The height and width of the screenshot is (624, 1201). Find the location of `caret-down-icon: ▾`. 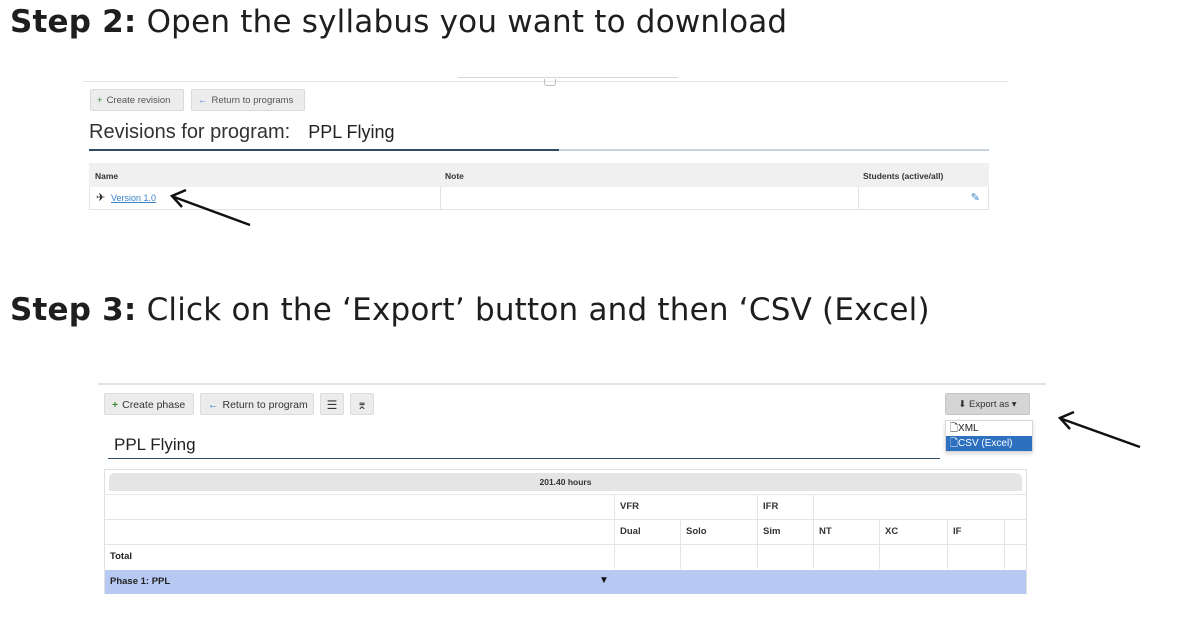

caret-down-icon: ▾ is located at coordinates (1014, 404).